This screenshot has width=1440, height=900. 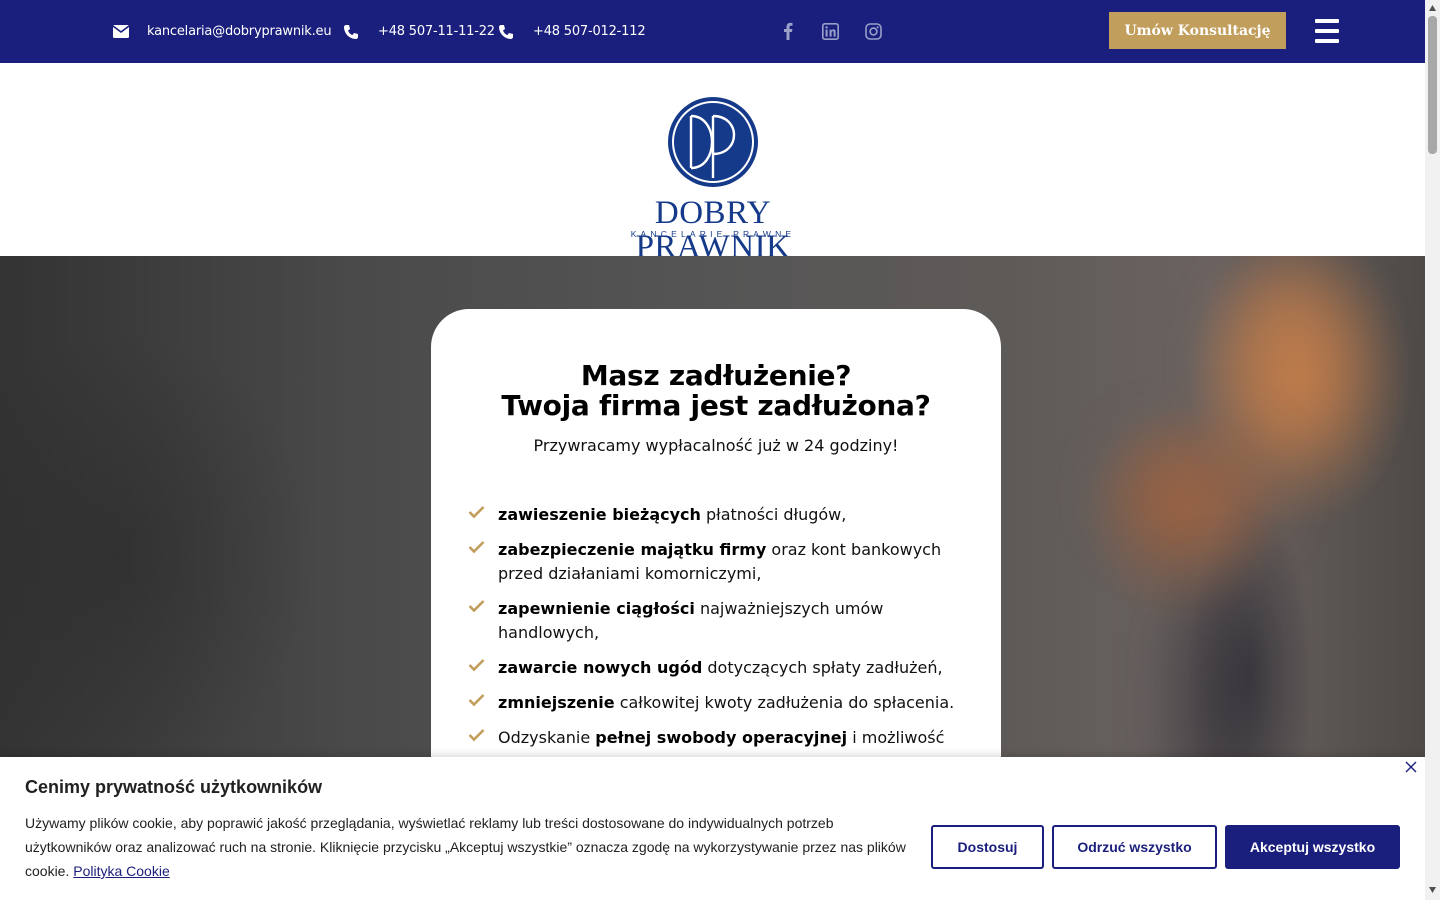 I want to click on list-item-bold: zapewnienie ciągłości, so click(x=596, y=608).